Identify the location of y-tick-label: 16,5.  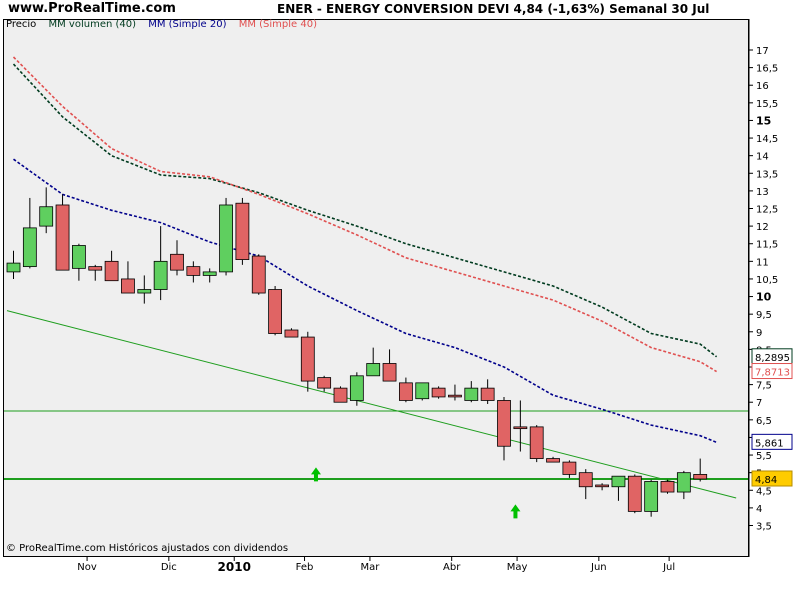
(767, 69).